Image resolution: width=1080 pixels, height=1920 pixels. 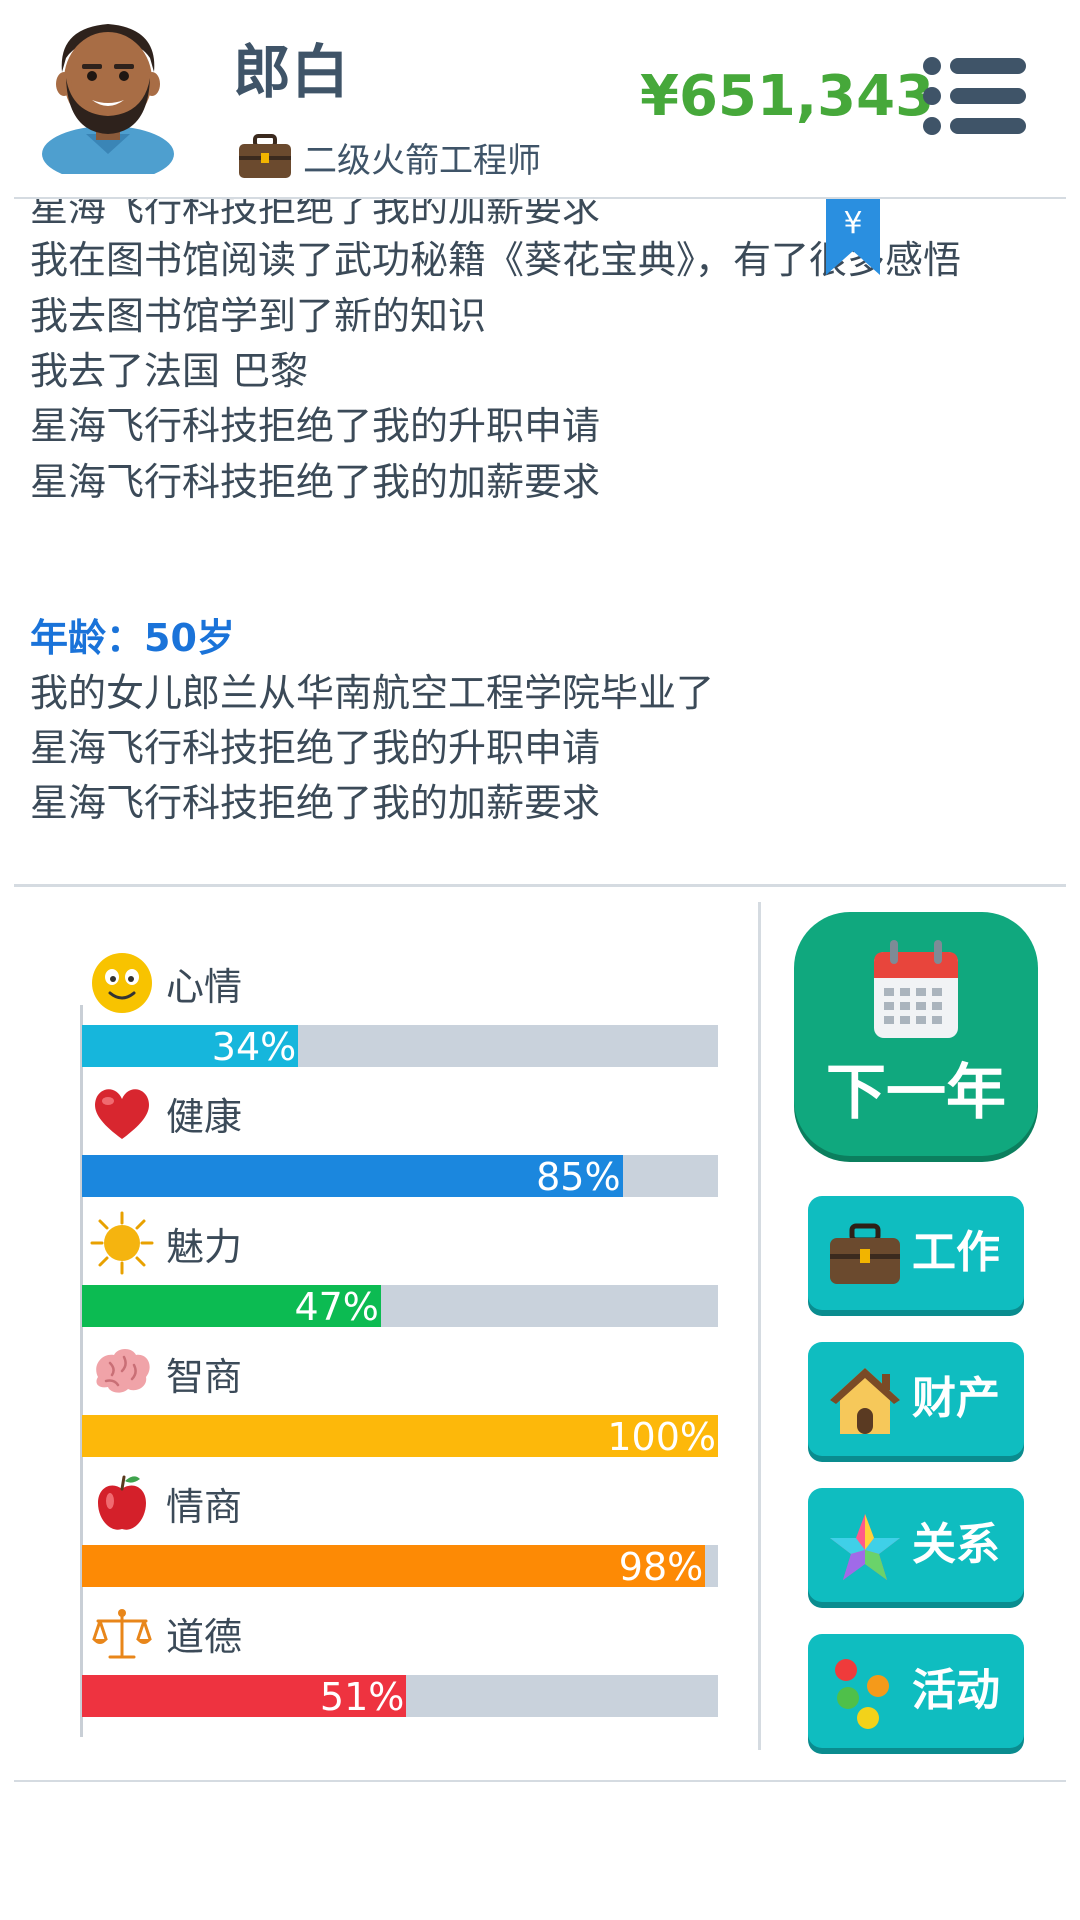 I want to click on relationship-label: 关系, so click(x=956, y=1544).